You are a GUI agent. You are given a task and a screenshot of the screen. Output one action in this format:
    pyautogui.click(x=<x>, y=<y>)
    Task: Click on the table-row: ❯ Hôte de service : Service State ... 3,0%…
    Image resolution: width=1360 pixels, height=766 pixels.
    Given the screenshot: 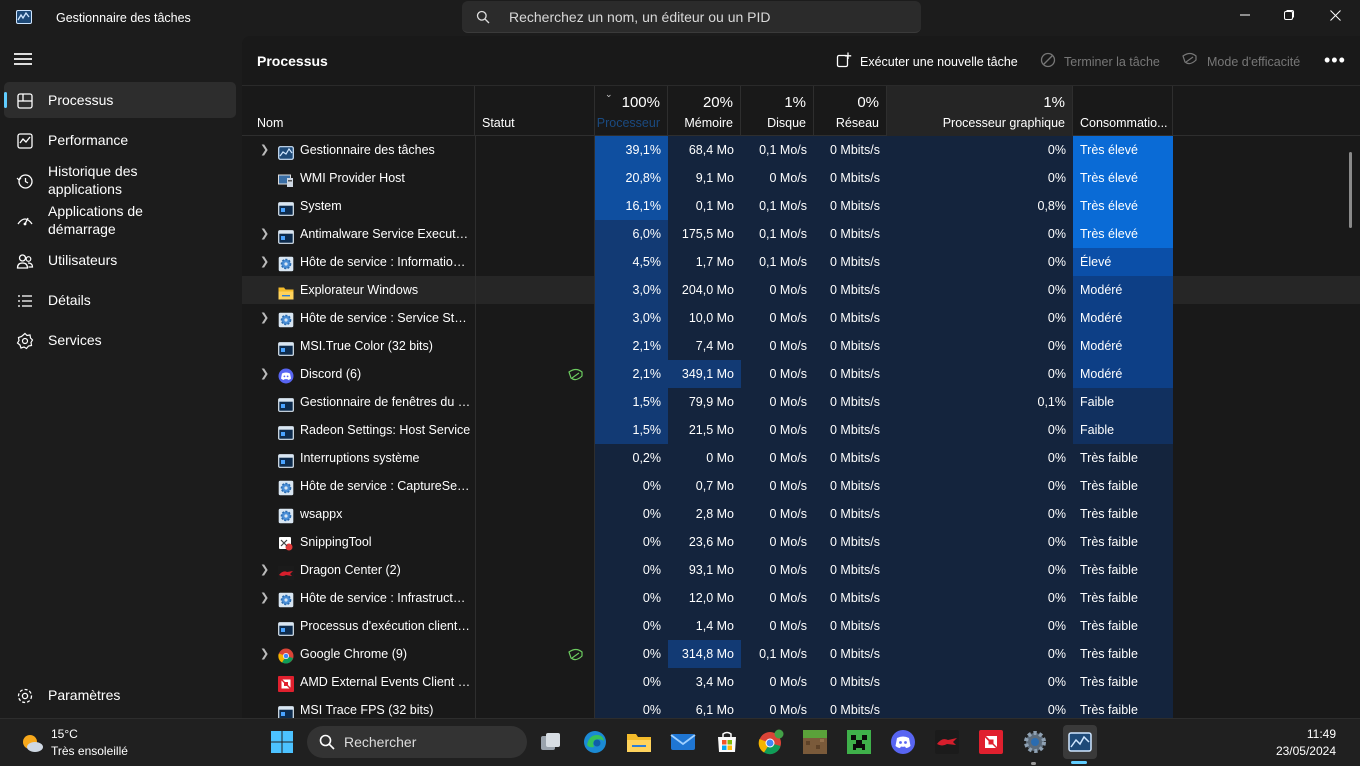 What is the action you would take?
    pyautogui.click(x=801, y=318)
    